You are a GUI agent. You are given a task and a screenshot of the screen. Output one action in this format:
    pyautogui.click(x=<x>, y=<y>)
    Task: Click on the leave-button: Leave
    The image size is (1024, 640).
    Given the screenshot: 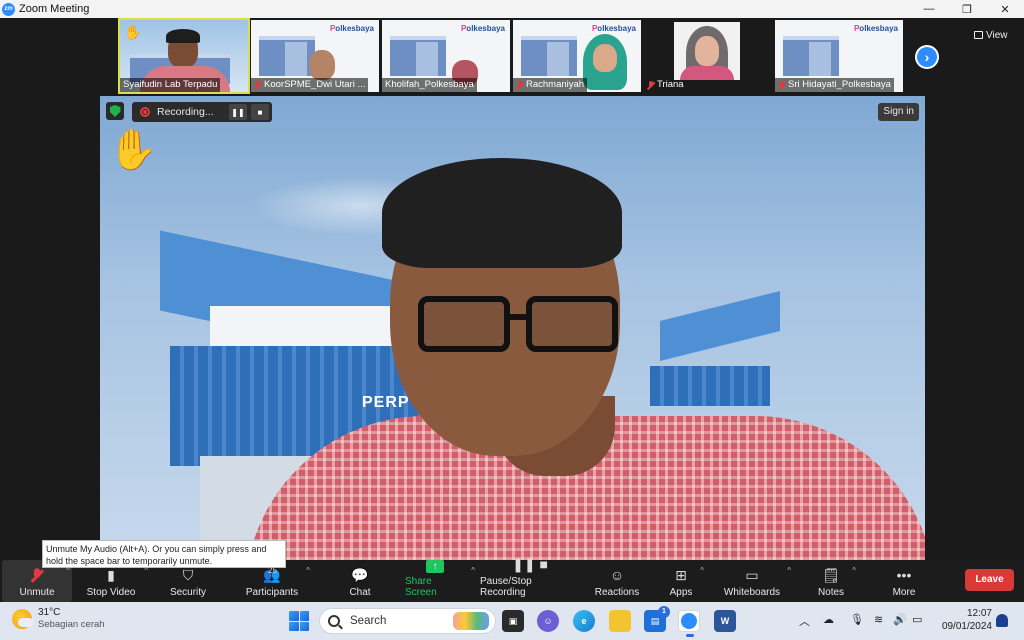 What is the action you would take?
    pyautogui.click(x=989, y=580)
    